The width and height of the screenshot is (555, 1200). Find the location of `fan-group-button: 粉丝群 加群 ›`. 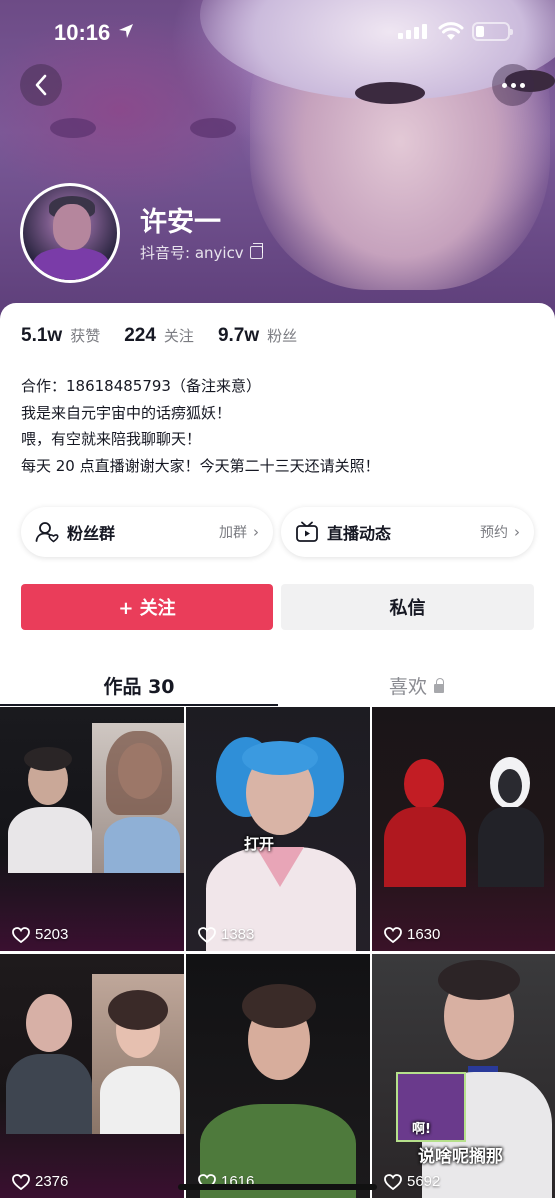

fan-group-button: 粉丝群 加群 › is located at coordinates (147, 532).